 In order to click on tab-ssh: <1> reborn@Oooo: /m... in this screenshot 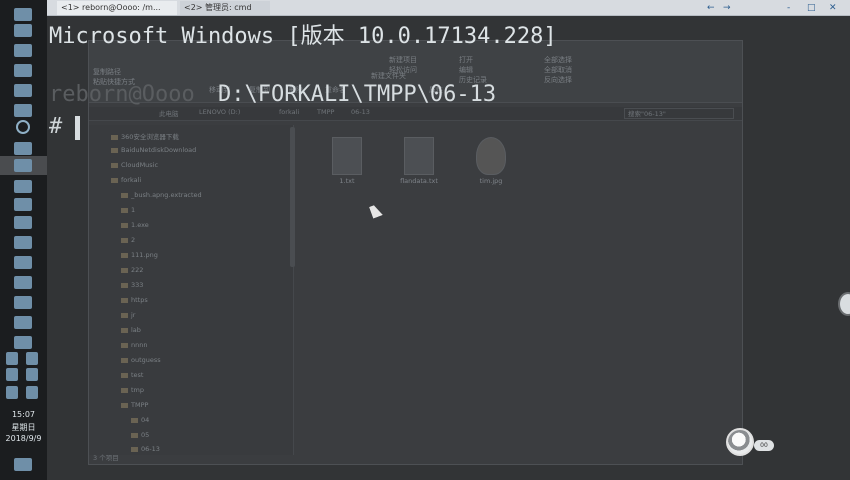, I will do `click(117, 8)`.